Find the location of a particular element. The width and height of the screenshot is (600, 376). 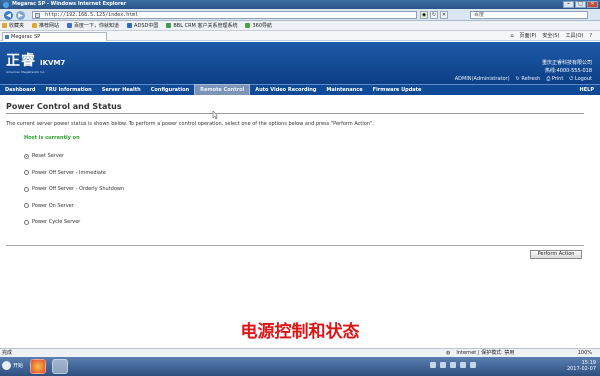

option-label: Power Off Server - Immediate is located at coordinates (69, 172).